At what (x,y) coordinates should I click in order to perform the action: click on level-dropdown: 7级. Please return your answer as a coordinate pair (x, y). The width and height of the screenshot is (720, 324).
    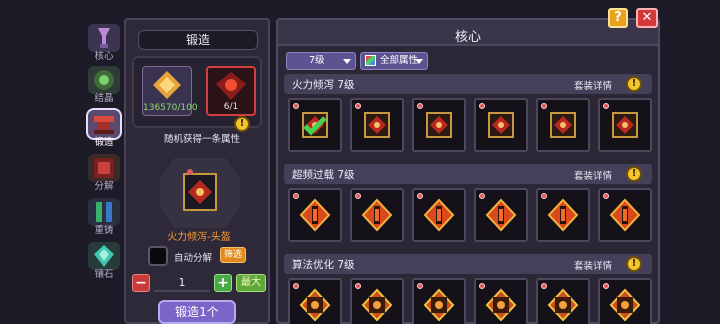
    Looking at the image, I should click on (321, 61).